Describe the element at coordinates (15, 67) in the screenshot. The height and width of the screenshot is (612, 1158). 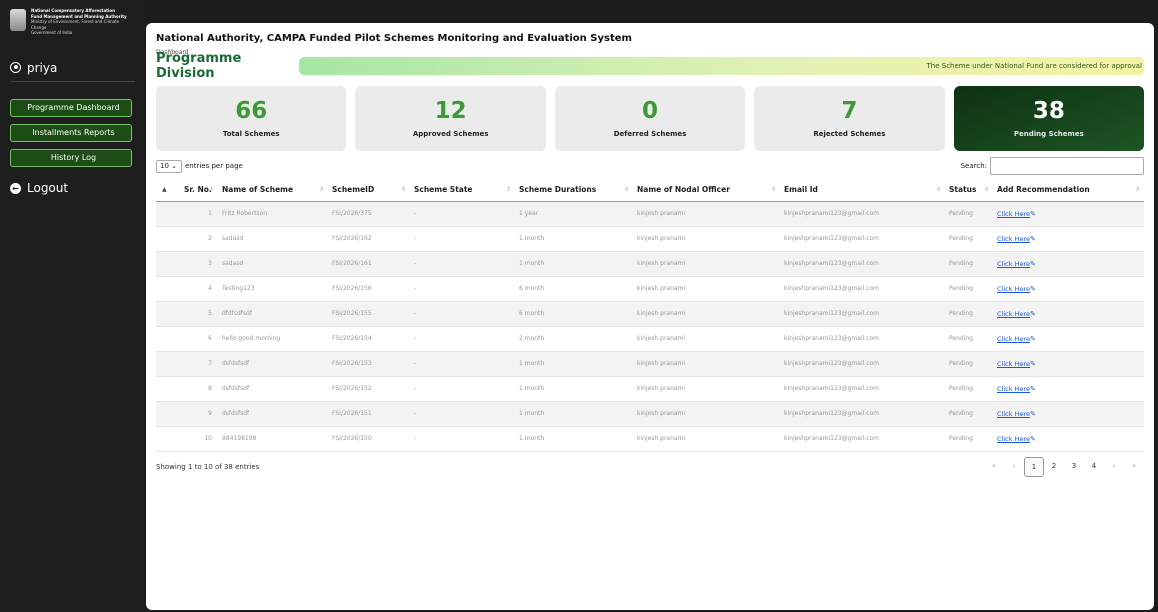
I see `user-icon` at that location.